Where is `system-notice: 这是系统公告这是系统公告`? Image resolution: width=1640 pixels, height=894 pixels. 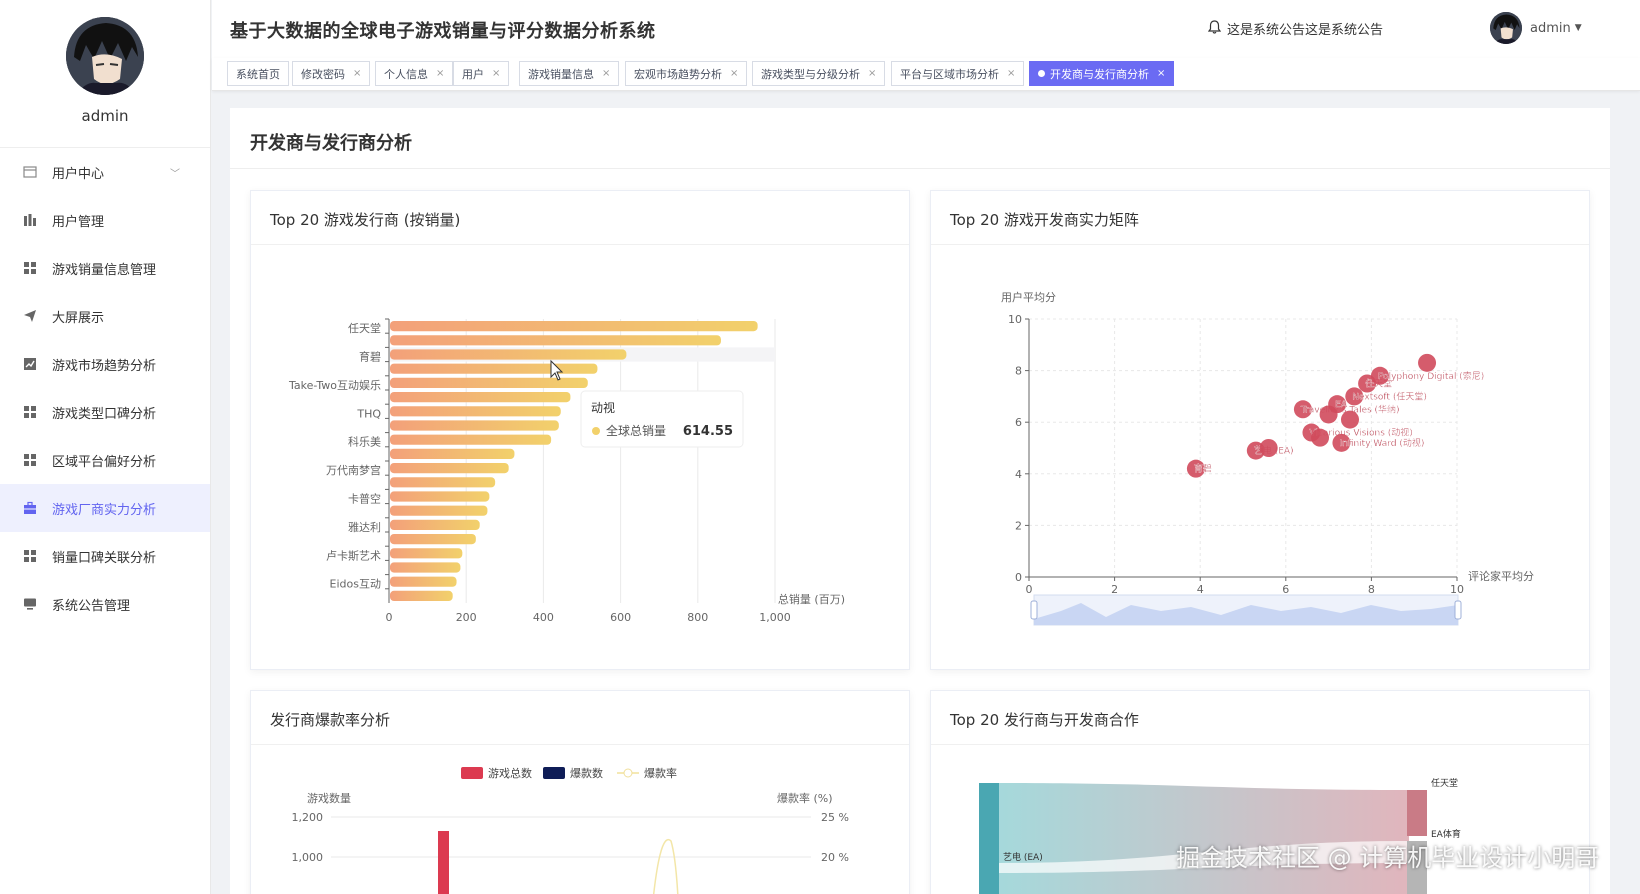 system-notice: 这是系统公告这是系统公告 is located at coordinates (1295, 28).